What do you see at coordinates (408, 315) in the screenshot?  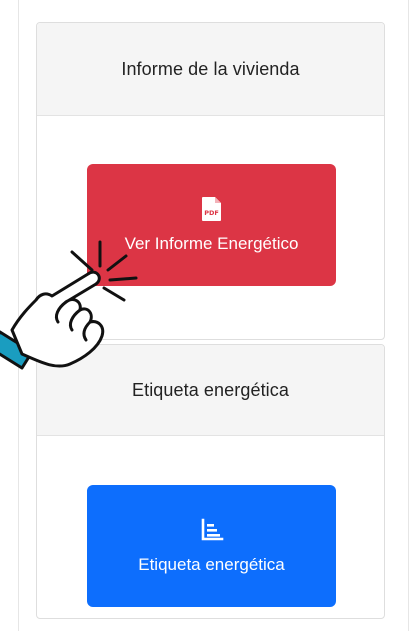 I see `frame-edge-right` at bounding box center [408, 315].